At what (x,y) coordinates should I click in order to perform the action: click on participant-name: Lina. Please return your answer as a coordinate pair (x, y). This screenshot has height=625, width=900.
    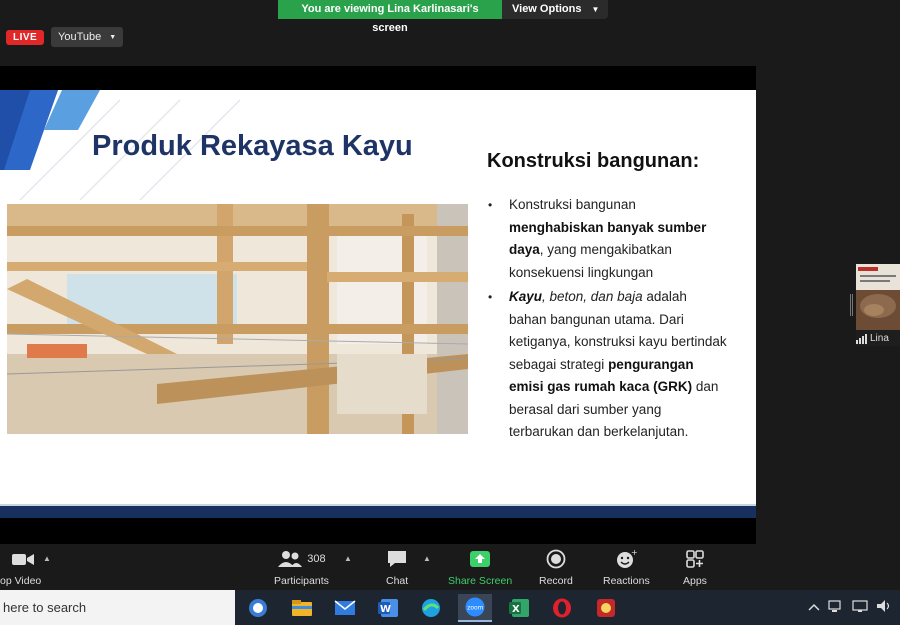
    Looking at the image, I should click on (879, 338).